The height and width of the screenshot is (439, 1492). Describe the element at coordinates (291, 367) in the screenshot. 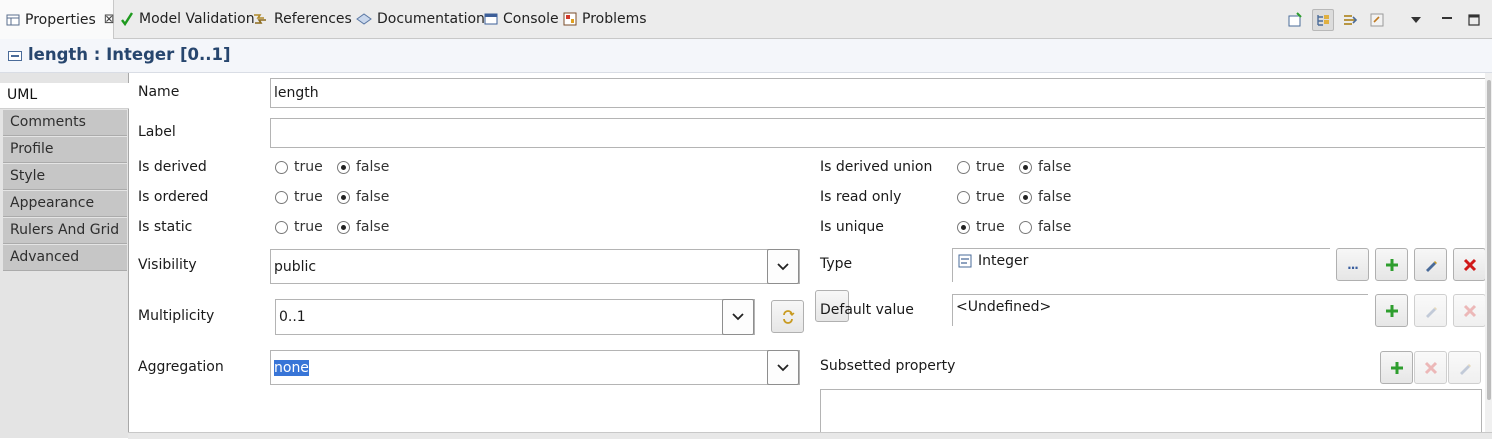

I see `aggregation-value: none` at that location.